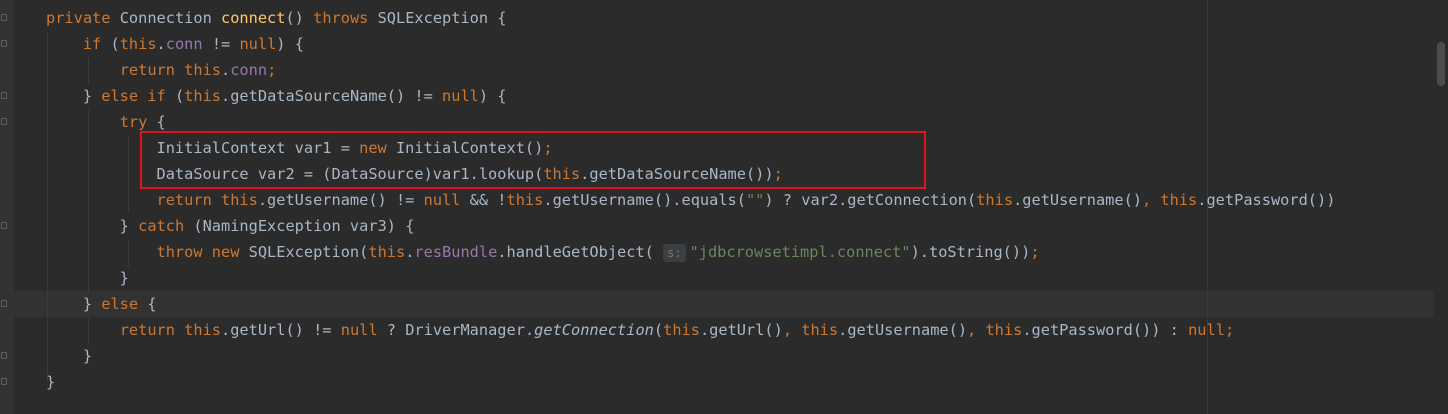 The width and height of the screenshot is (1448, 414). What do you see at coordinates (970, 252) in the screenshot?
I see `code-token: ).toString())` at bounding box center [970, 252].